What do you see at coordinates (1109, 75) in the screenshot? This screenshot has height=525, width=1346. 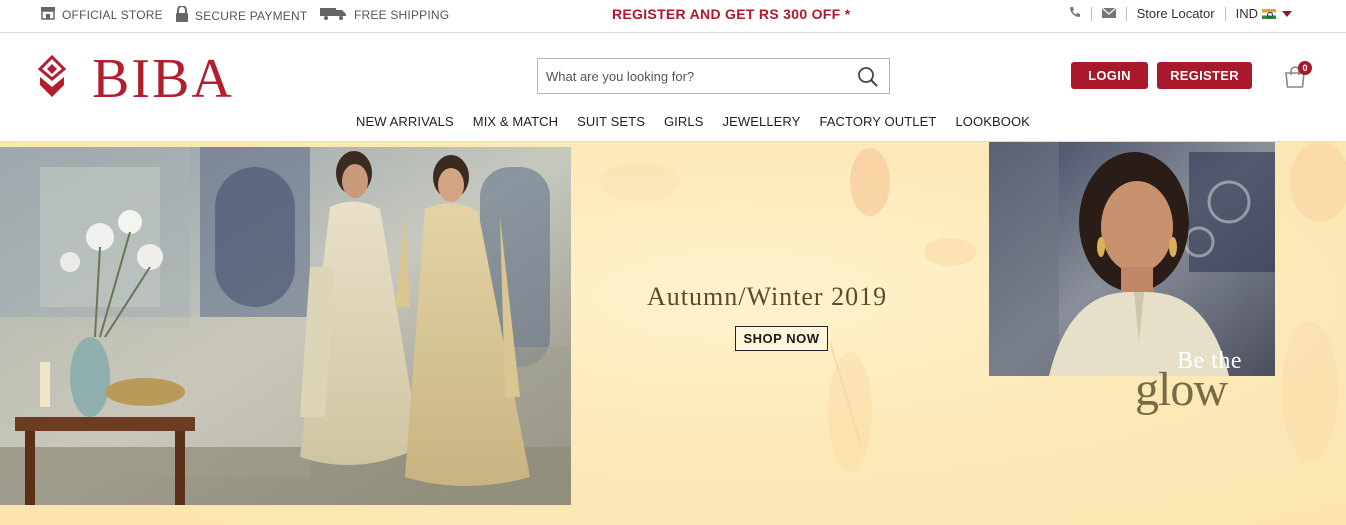 I see `login-button: LOGIN` at bounding box center [1109, 75].